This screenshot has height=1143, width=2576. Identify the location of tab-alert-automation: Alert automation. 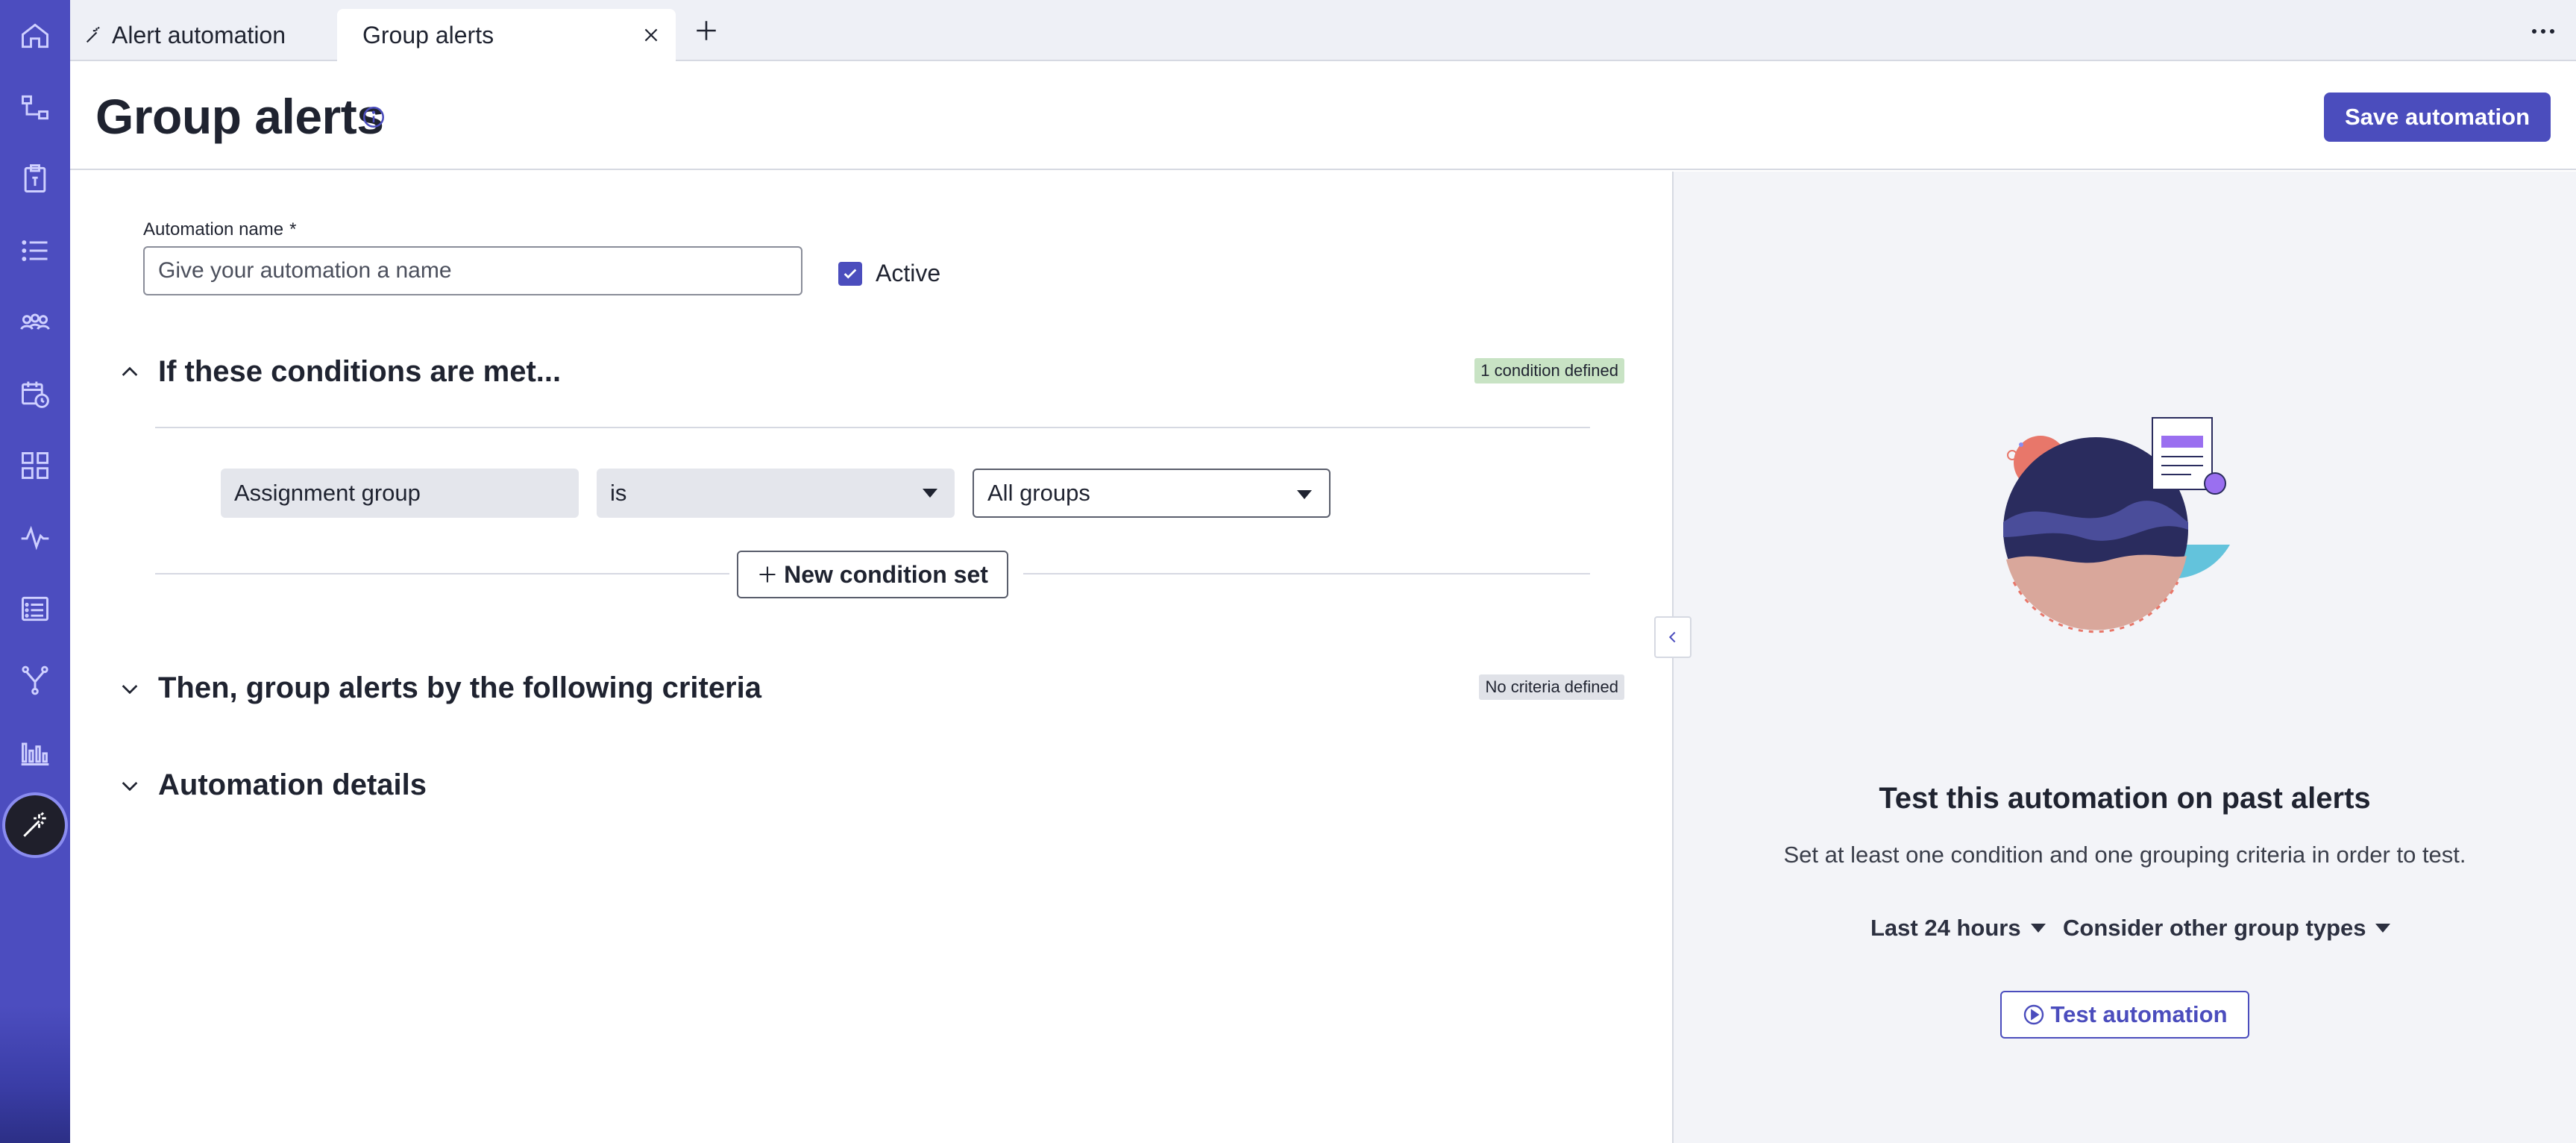
(185, 35).